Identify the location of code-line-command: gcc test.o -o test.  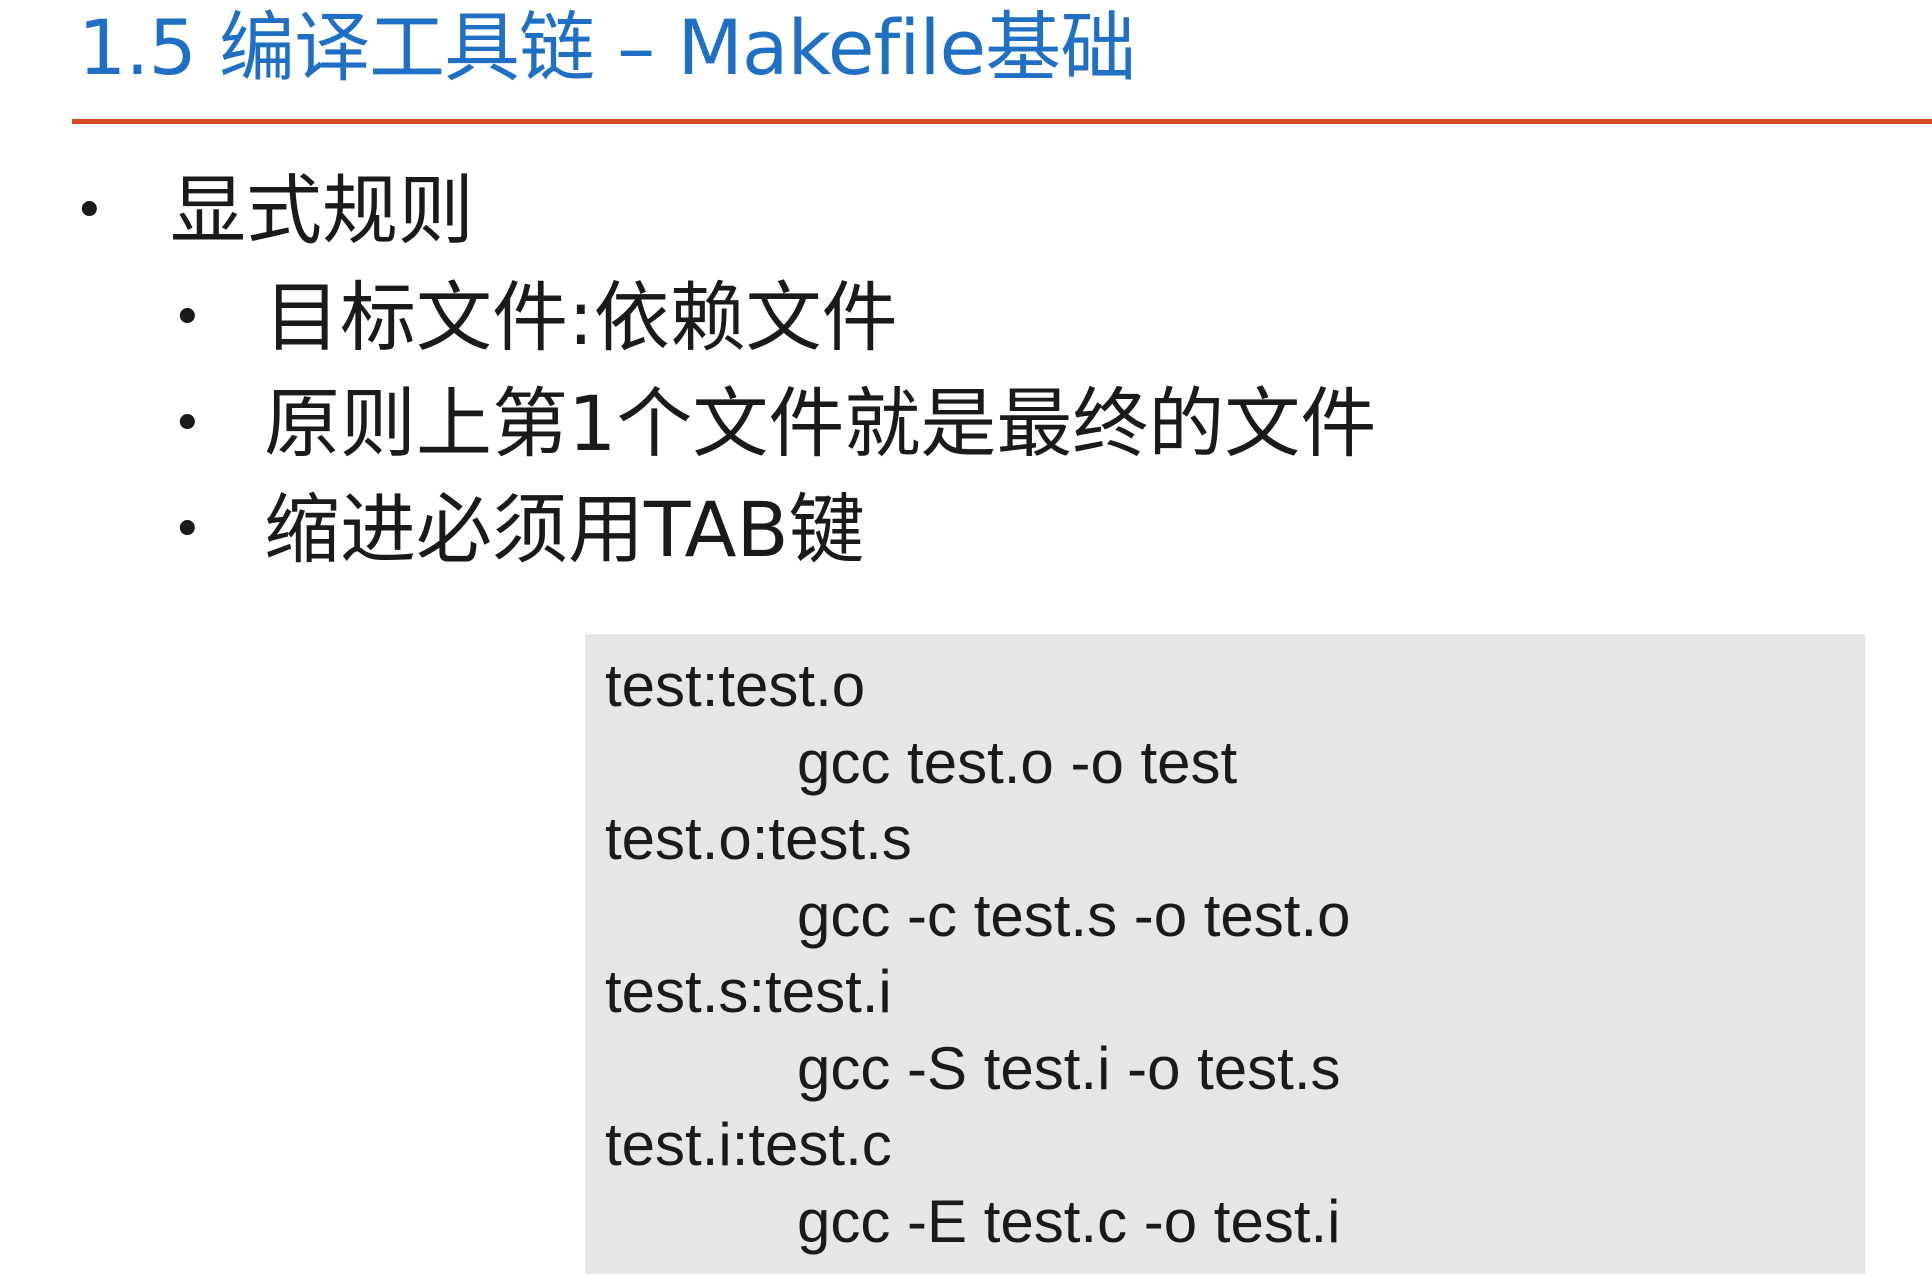
(1017, 762).